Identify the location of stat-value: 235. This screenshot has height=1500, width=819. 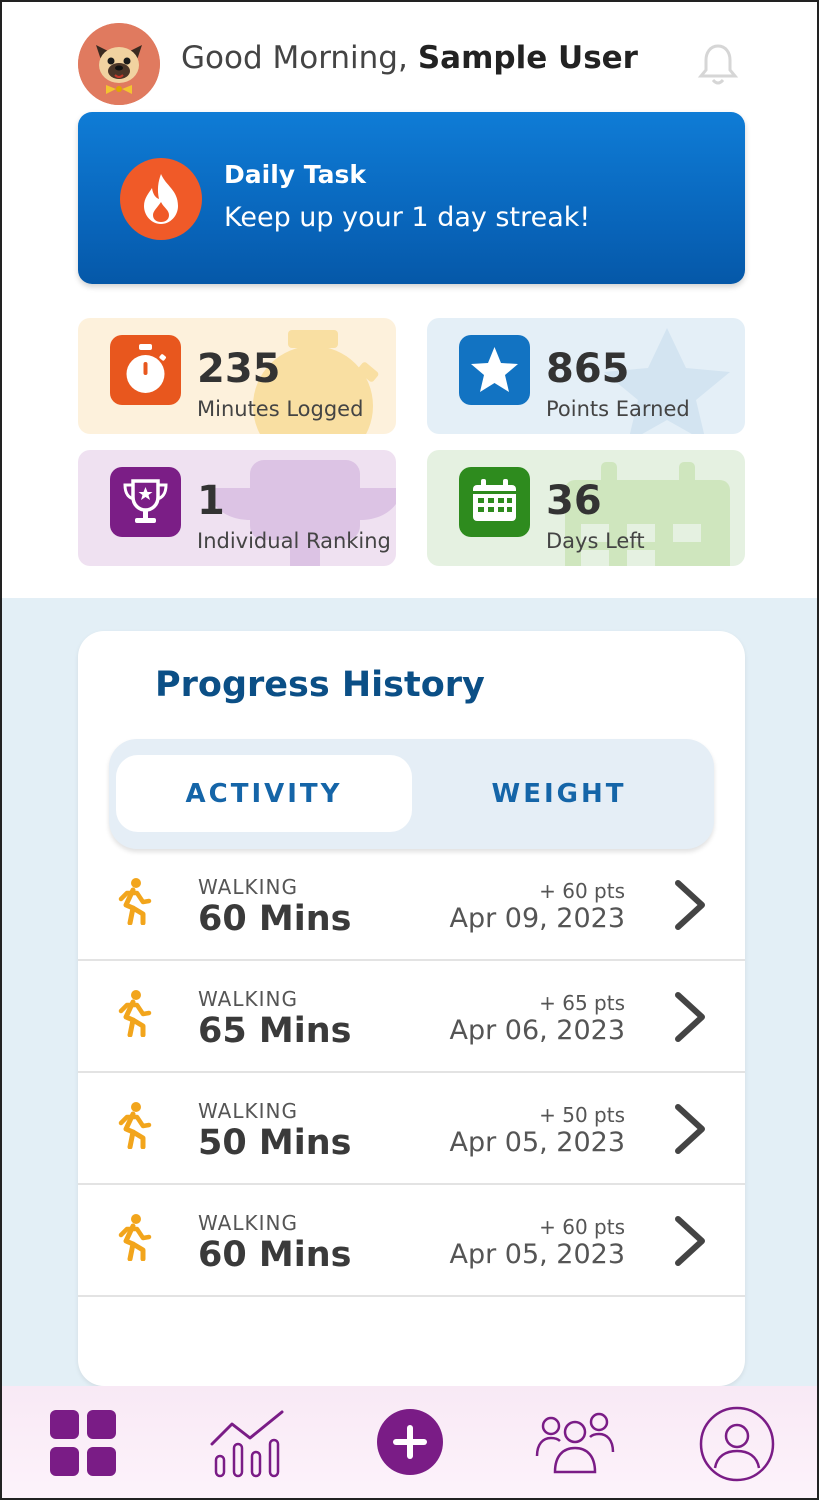
(239, 369).